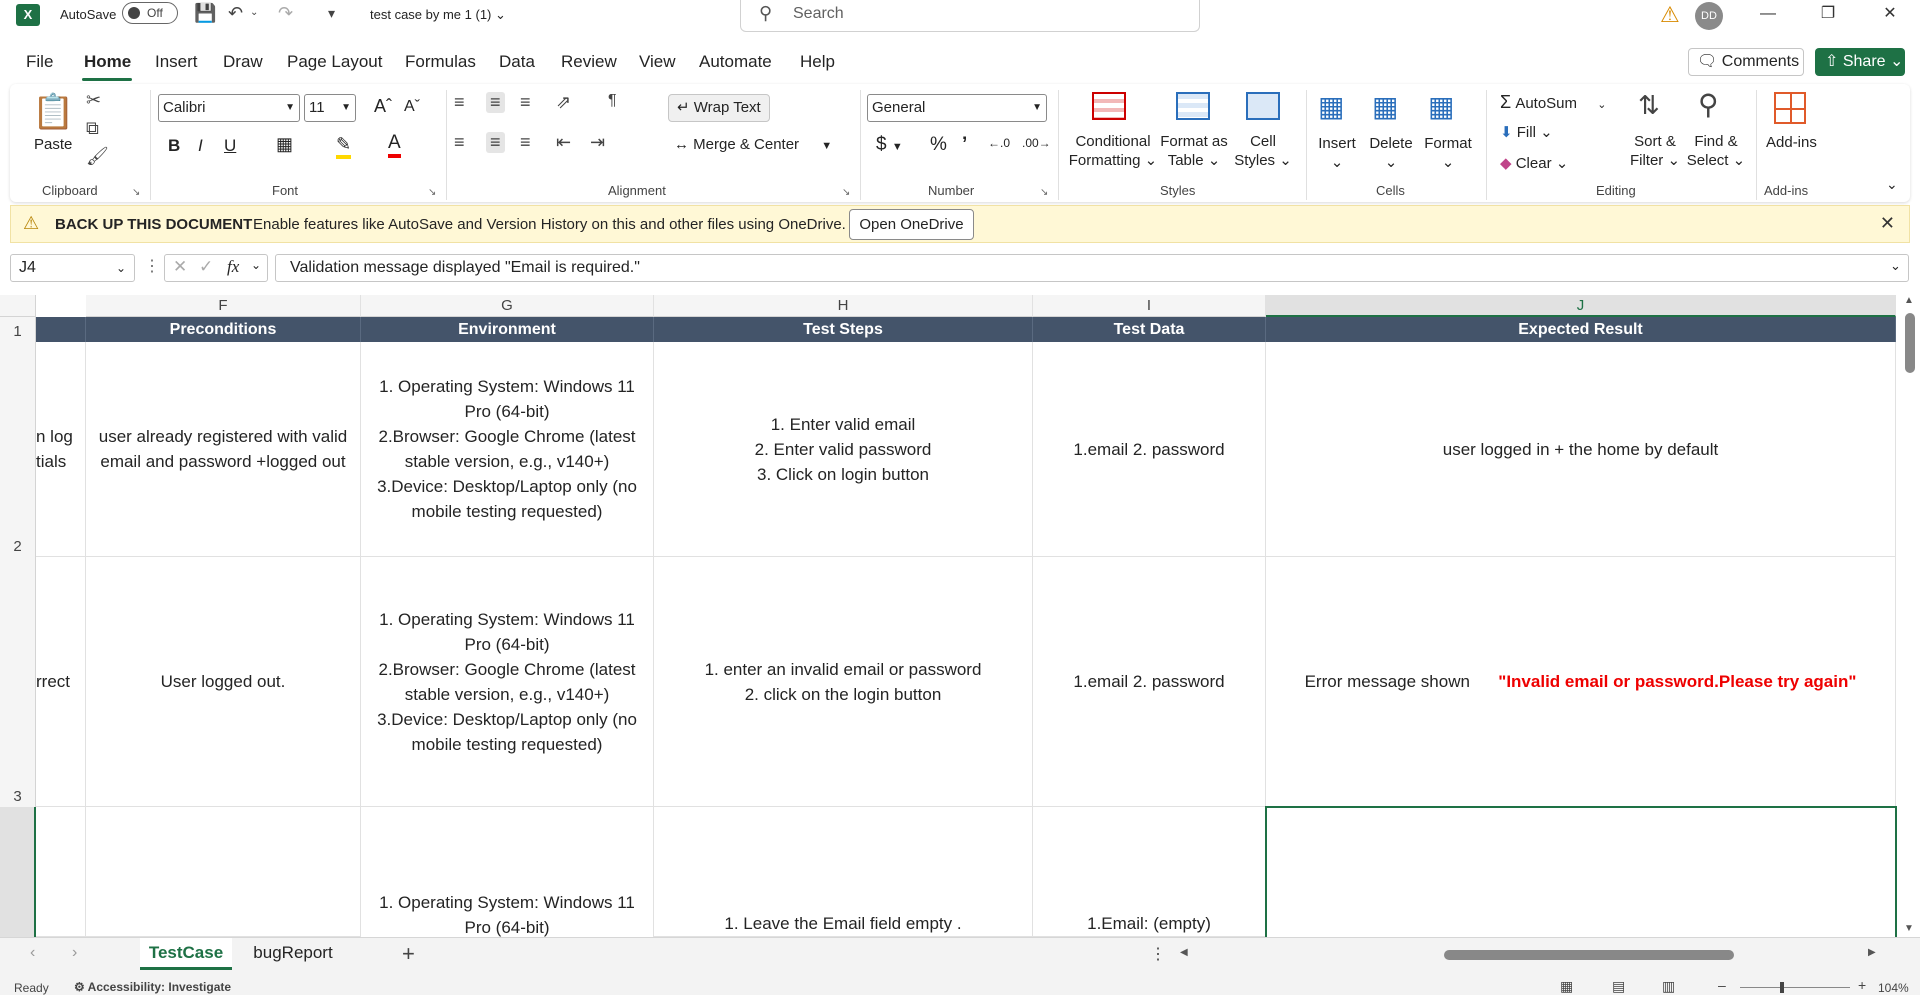 Image resolution: width=1920 pixels, height=995 pixels. What do you see at coordinates (970, 16) in the screenshot?
I see `search-box: ⚲ Search` at bounding box center [970, 16].